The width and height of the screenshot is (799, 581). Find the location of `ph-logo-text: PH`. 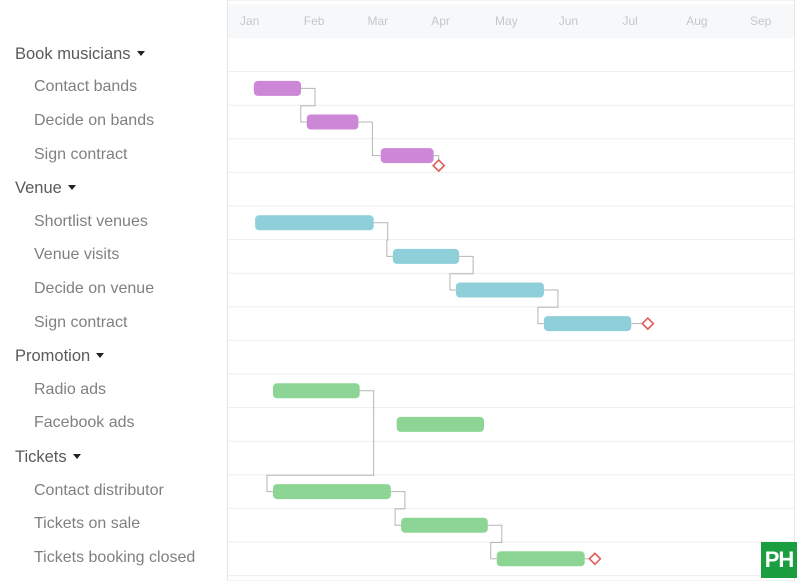

ph-logo-text: PH is located at coordinates (779, 559).